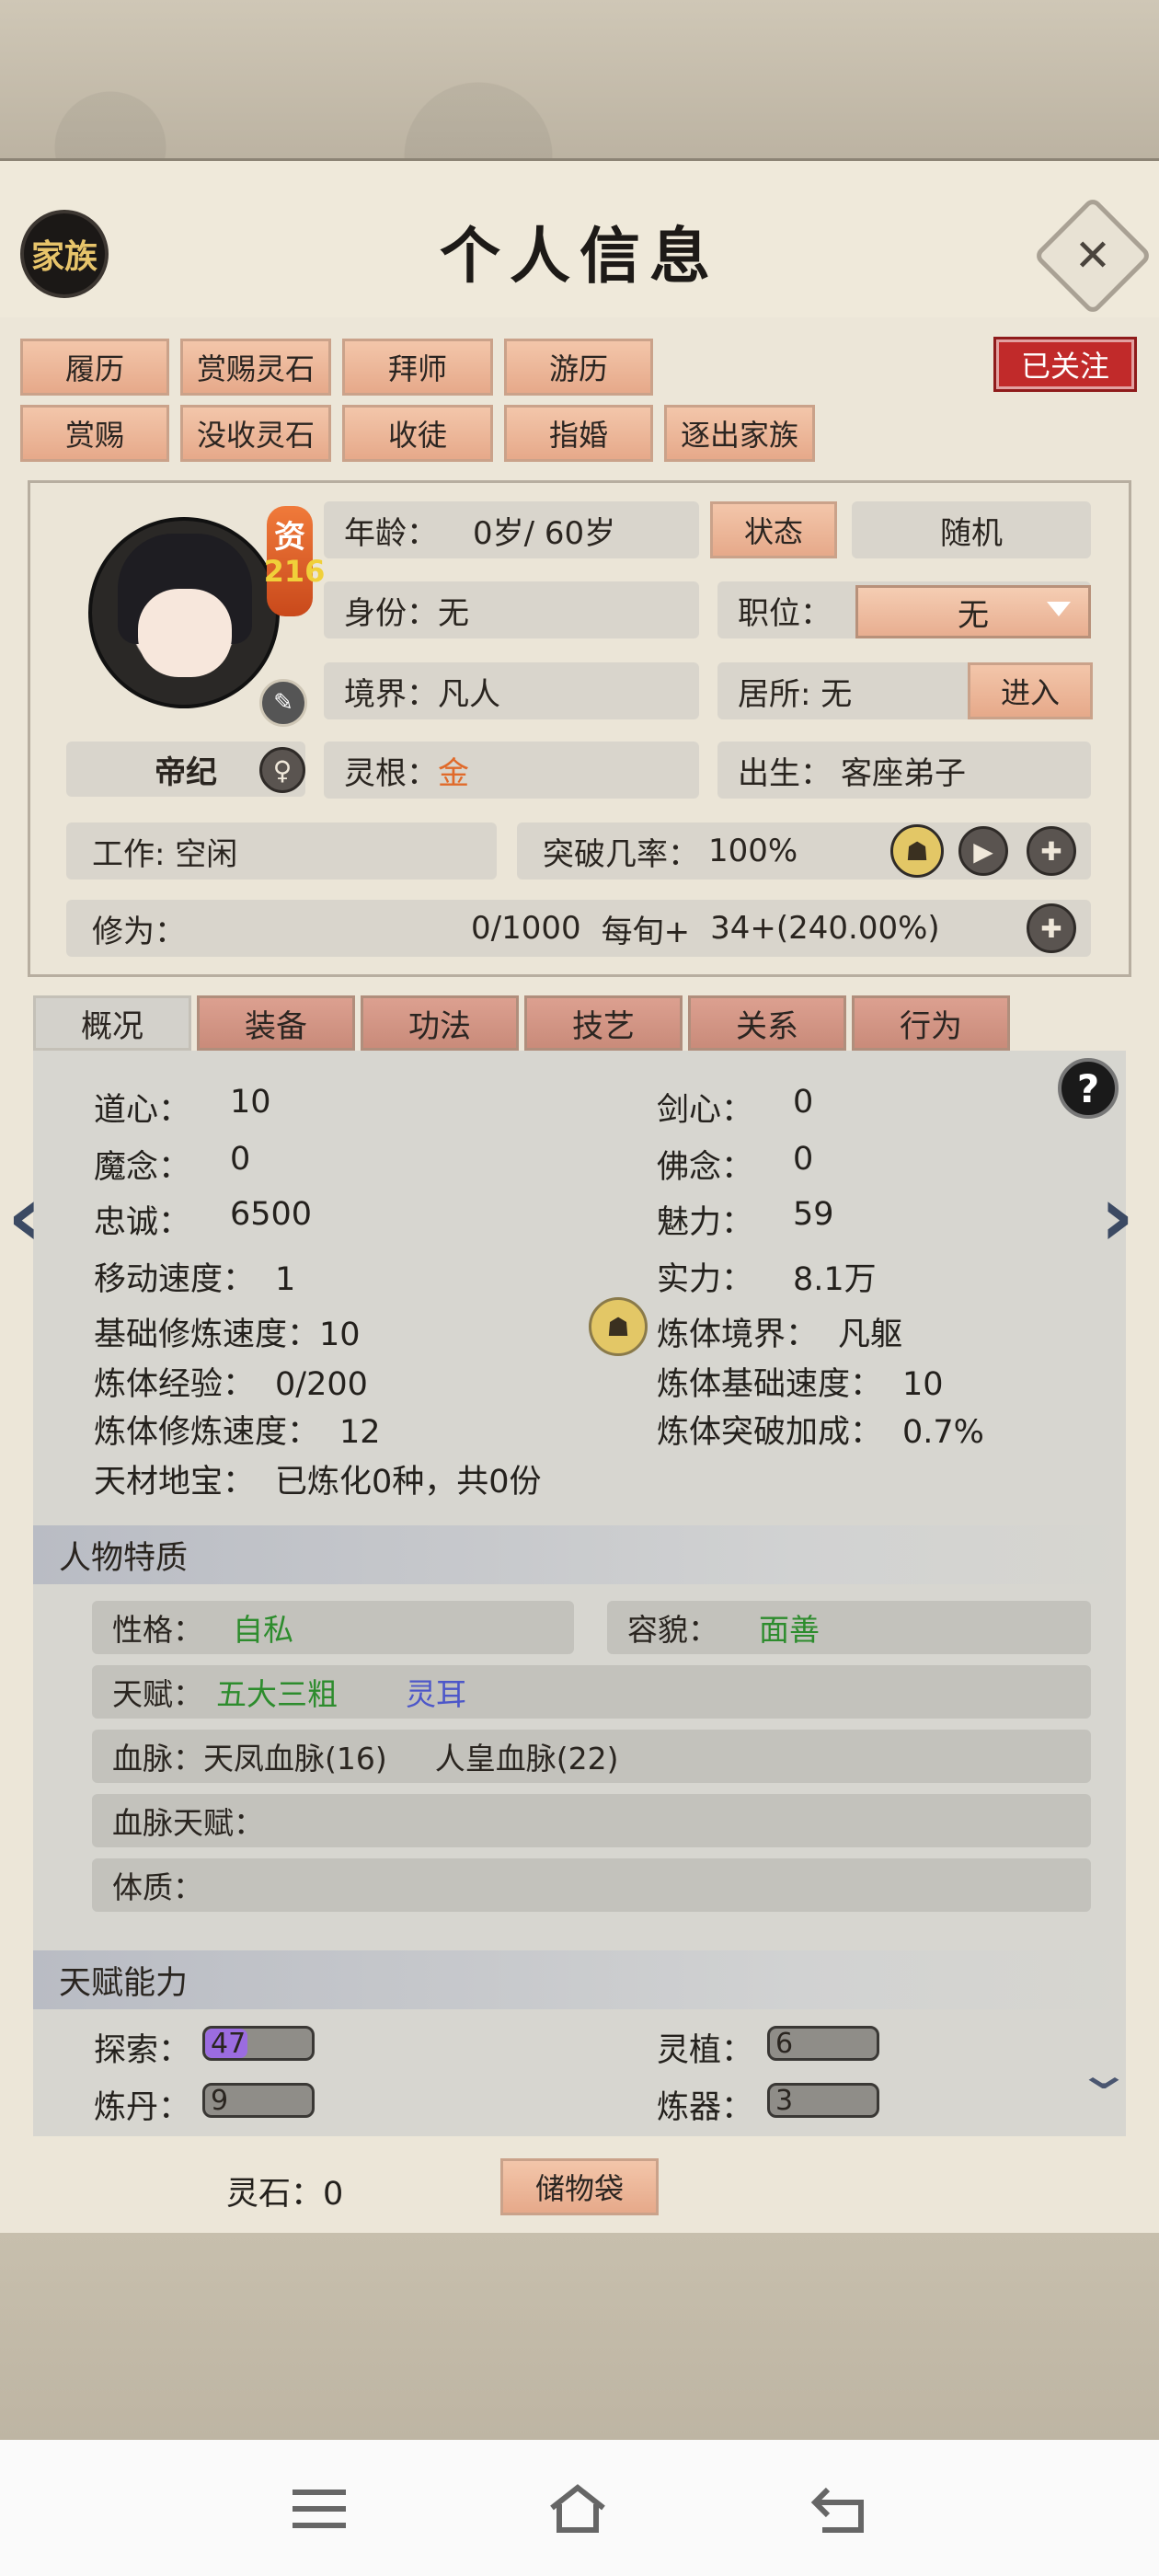 Image resolution: width=1159 pixels, height=2576 pixels. Describe the element at coordinates (283, 703) in the screenshot. I see `edit-pen-icon: ✎` at that location.